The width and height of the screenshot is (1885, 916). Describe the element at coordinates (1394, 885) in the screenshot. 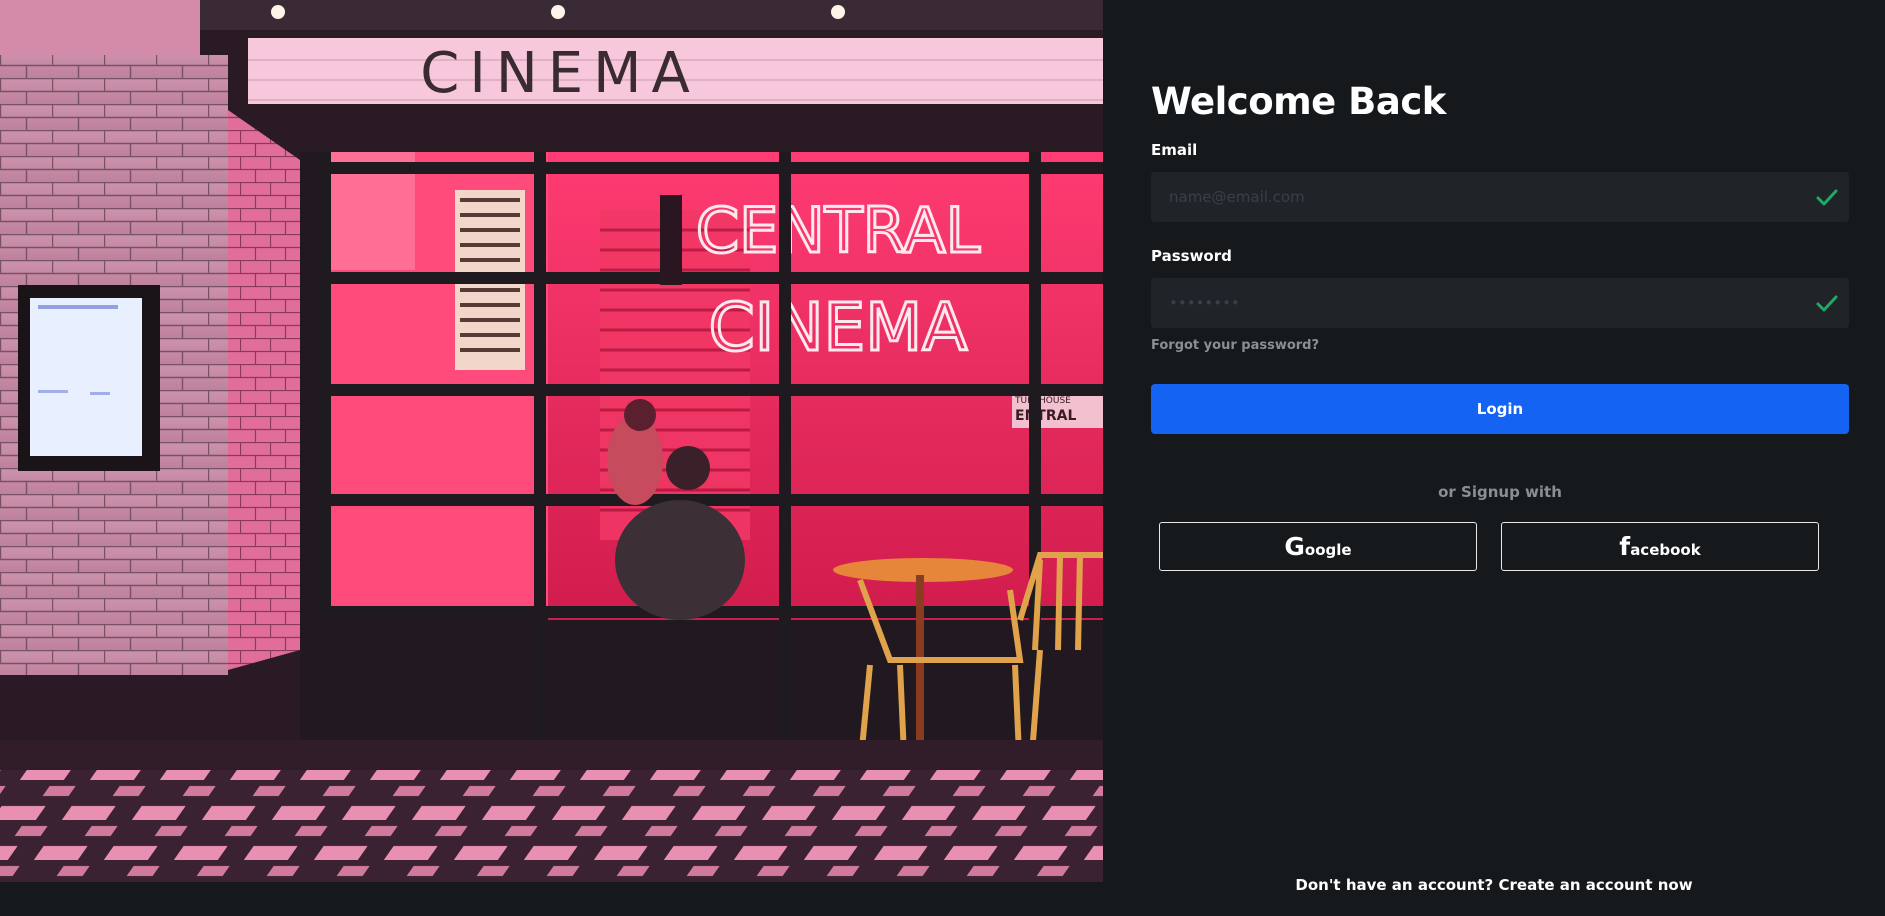

I see `signup-prompt-text: Don't have an account?` at that location.